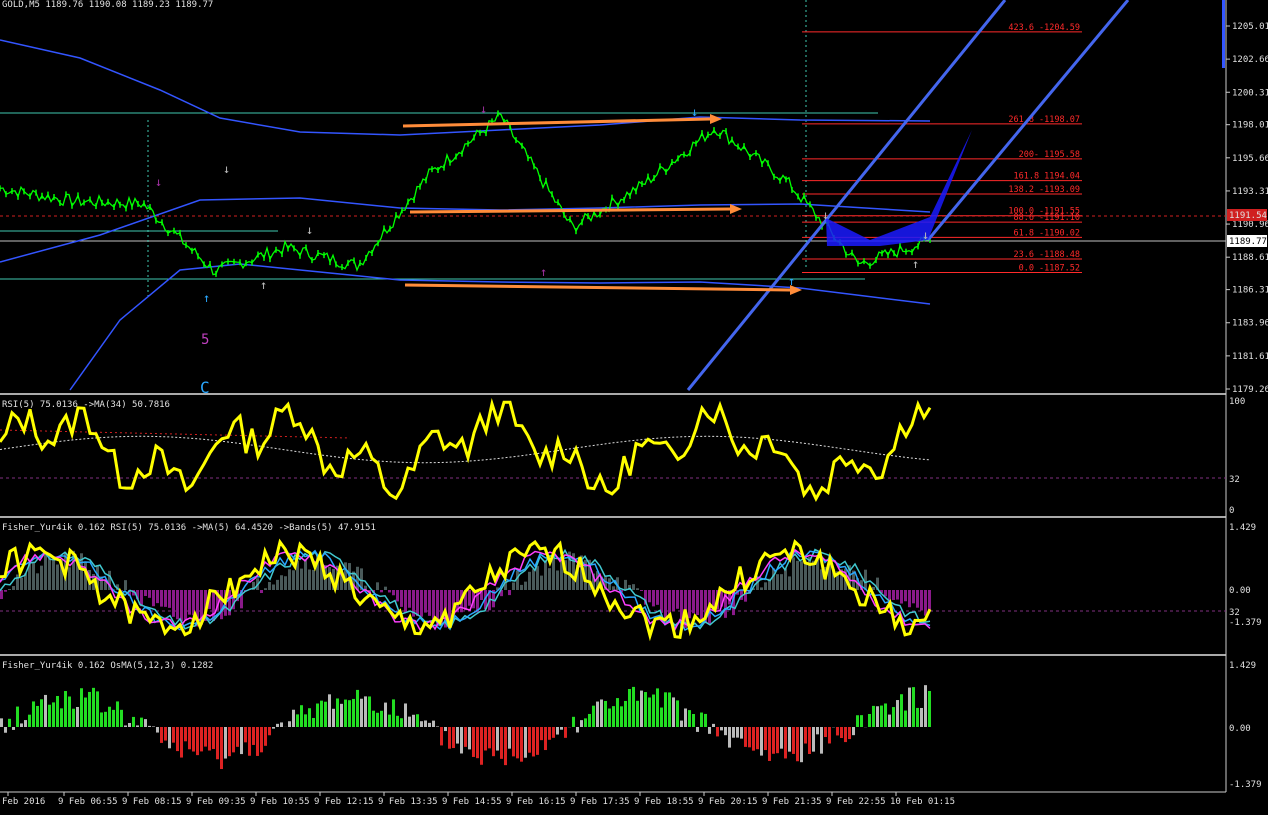 The height and width of the screenshot is (815, 1268). I want to click on fib-level-label: 138.2 -1193.09, so click(1044, 190).